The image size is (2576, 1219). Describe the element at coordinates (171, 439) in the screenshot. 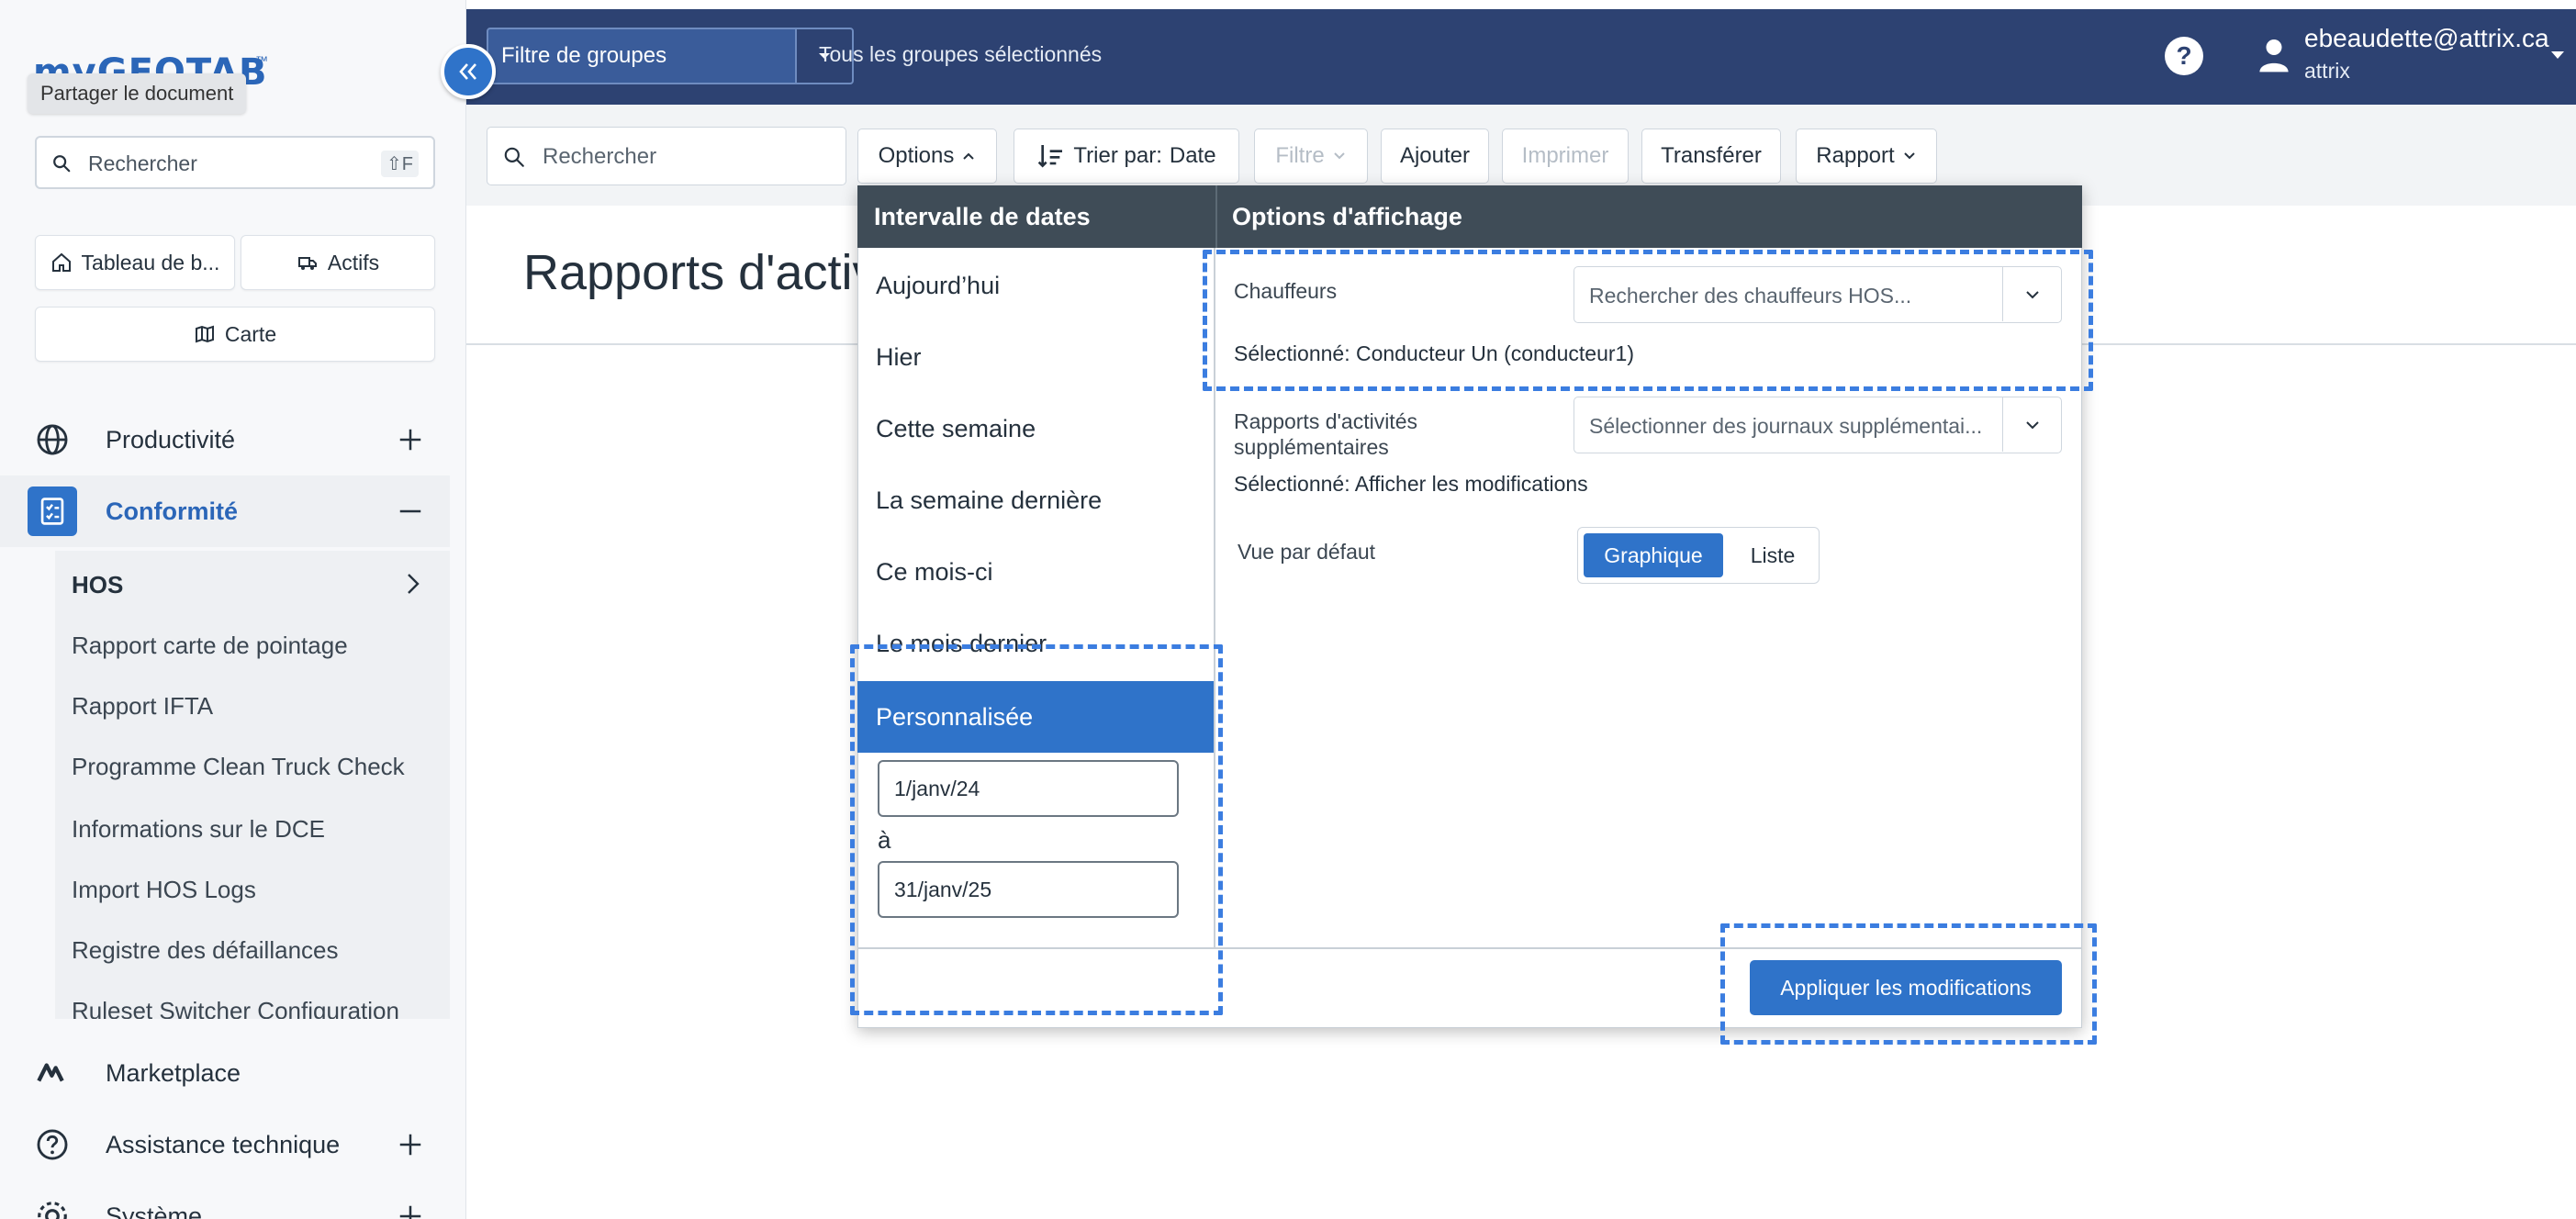

I see `nav-productivity-label: Productivité` at that location.